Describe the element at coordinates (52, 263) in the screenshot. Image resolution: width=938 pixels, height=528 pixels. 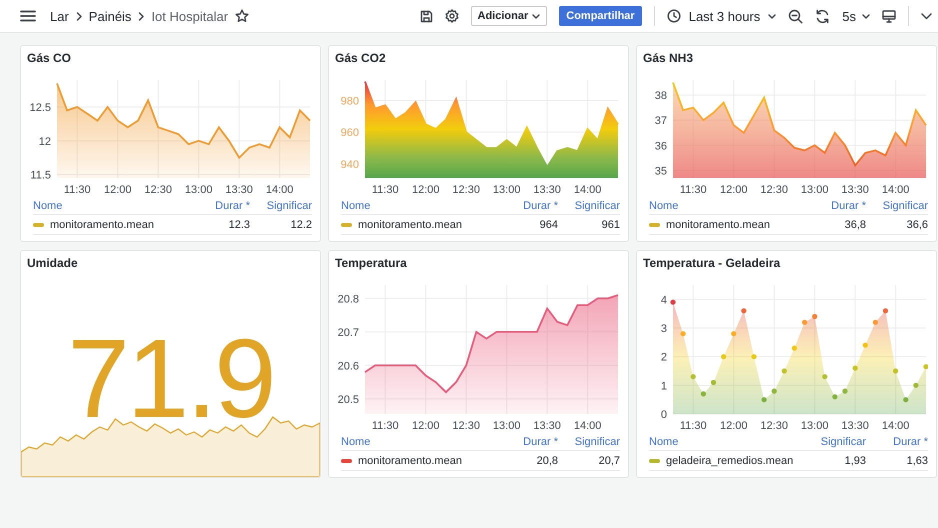
I see `panel-title: Umidade` at that location.